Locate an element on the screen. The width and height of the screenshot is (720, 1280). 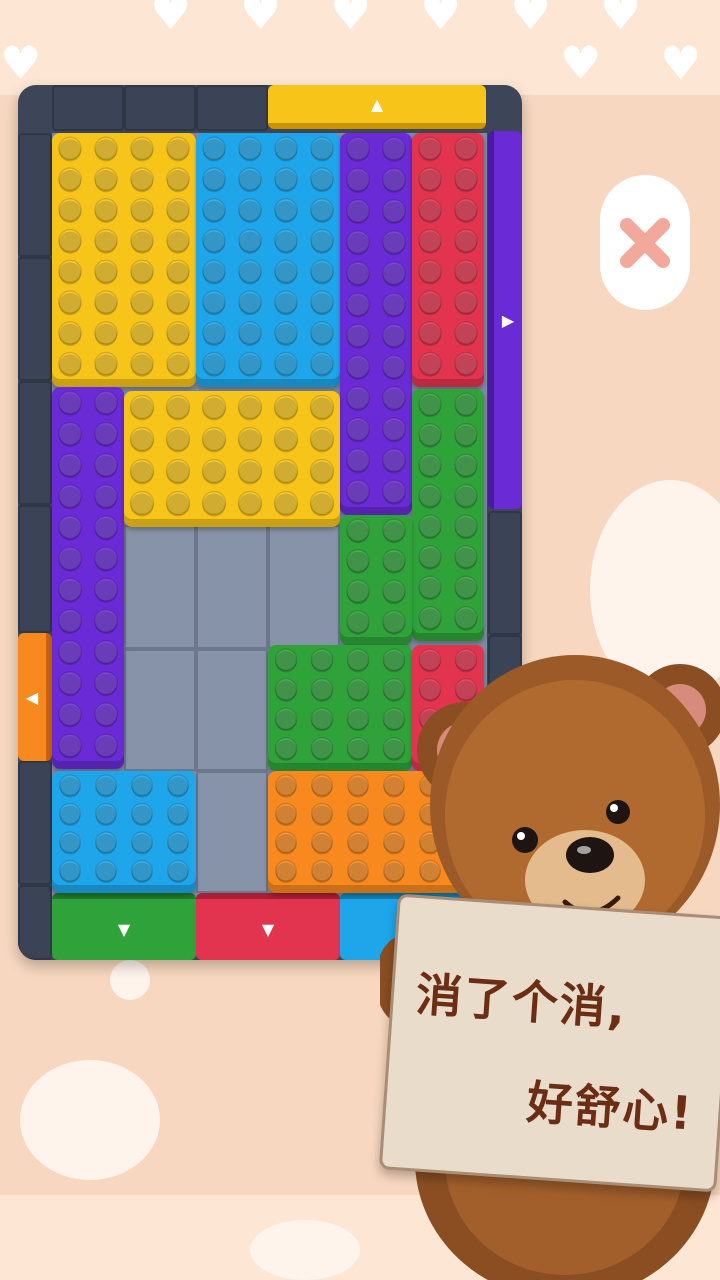
blue-block-large is located at coordinates (268, 260).